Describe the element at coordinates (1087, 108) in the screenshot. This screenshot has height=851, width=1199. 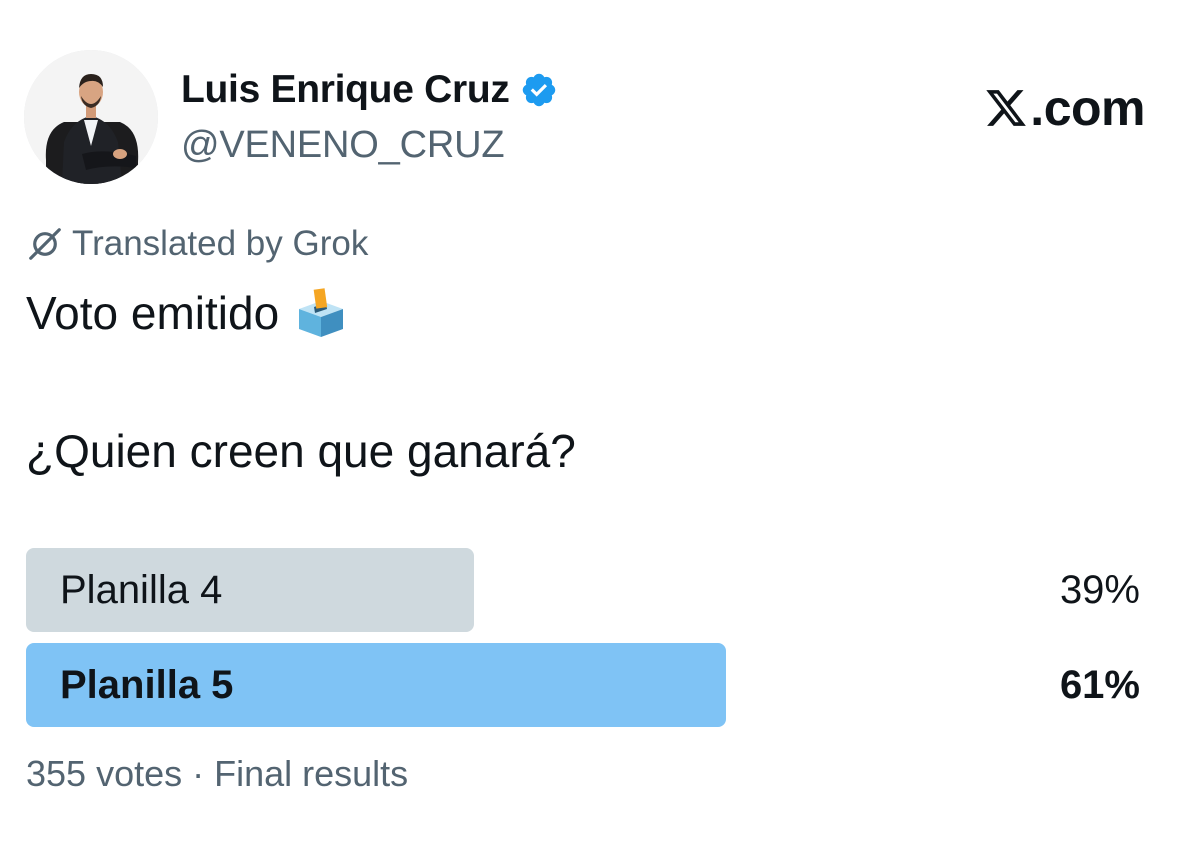
I see `brand-domain: .com` at that location.